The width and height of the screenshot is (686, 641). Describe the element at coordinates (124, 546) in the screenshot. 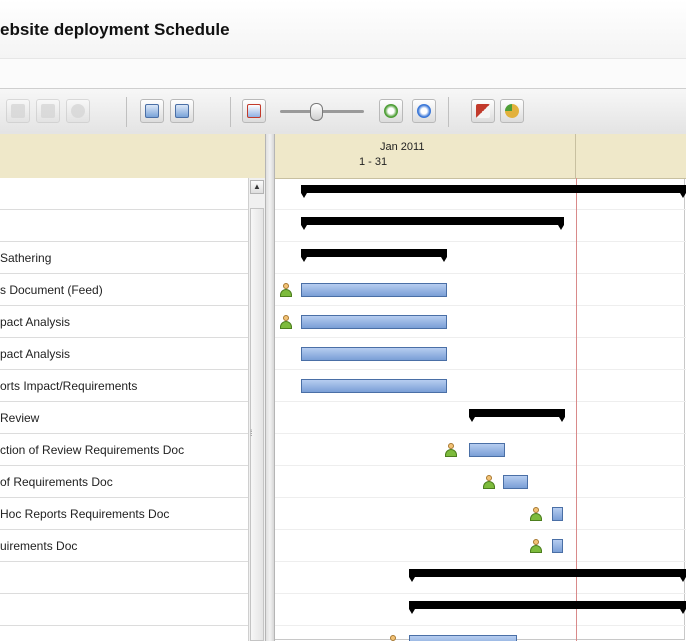

I see `task-row: uirements Doc` at that location.